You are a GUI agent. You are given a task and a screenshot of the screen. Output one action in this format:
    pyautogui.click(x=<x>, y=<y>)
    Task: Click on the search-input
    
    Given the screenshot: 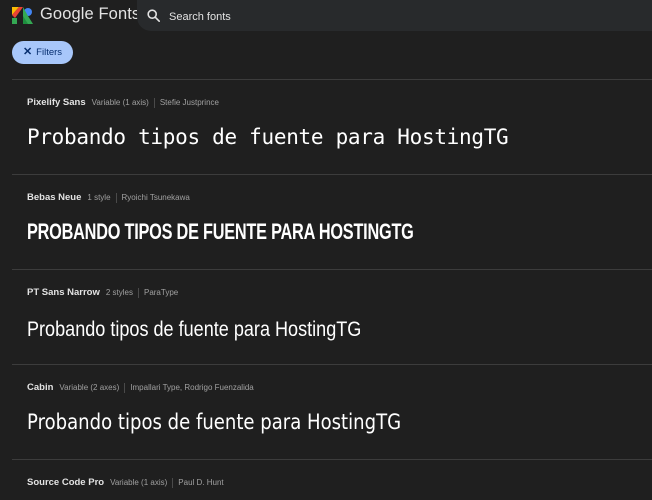 What is the action you would take?
    pyautogui.click(x=404, y=16)
    